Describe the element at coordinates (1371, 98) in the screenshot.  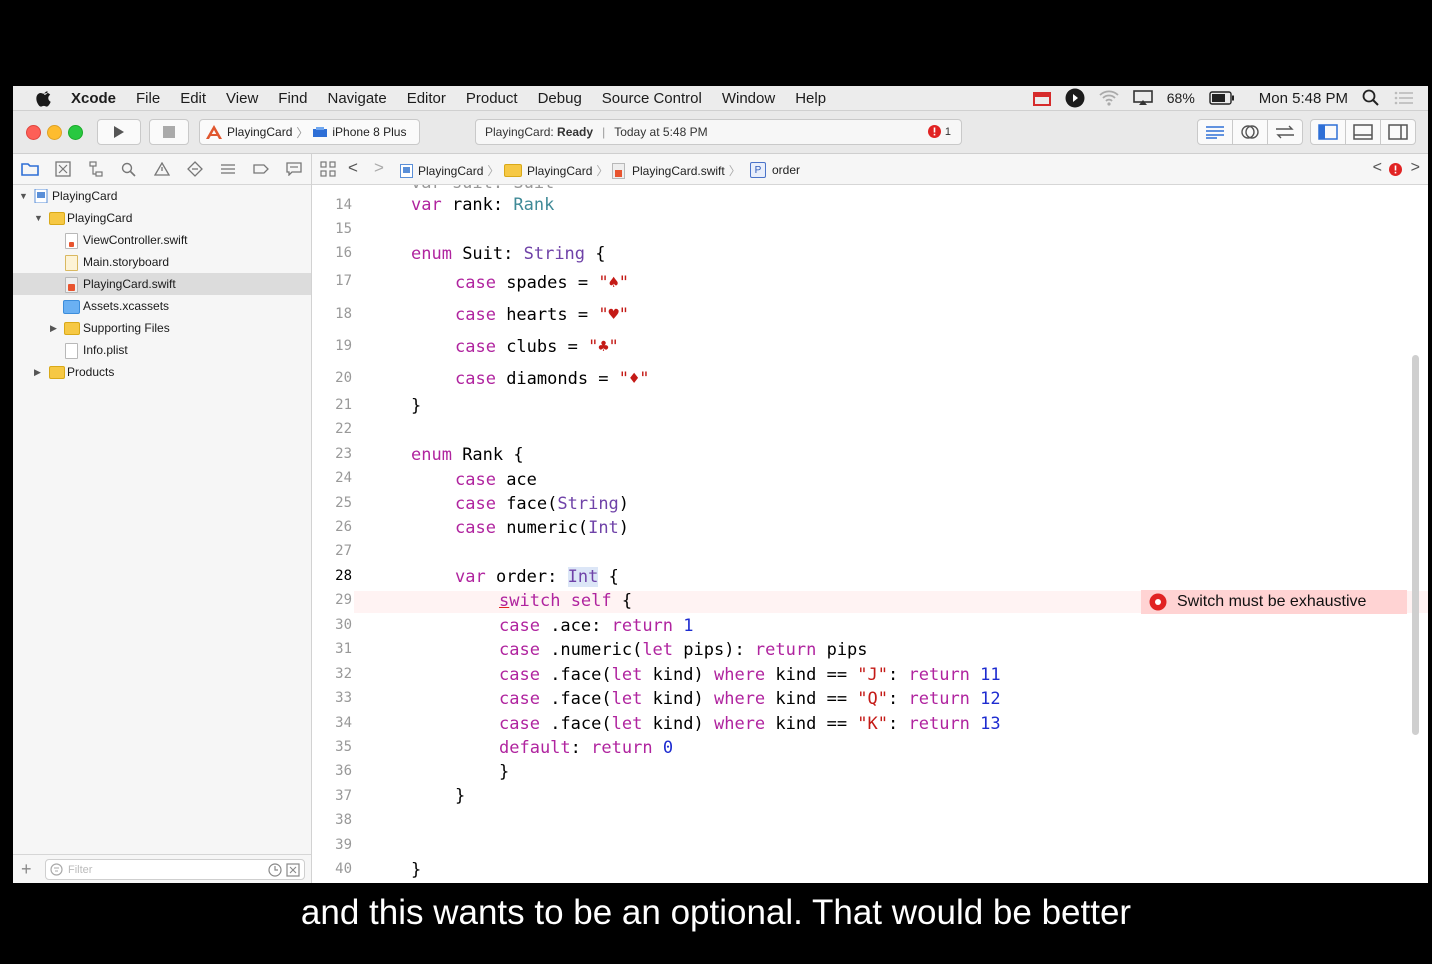
I see `spotlight-icon` at that location.